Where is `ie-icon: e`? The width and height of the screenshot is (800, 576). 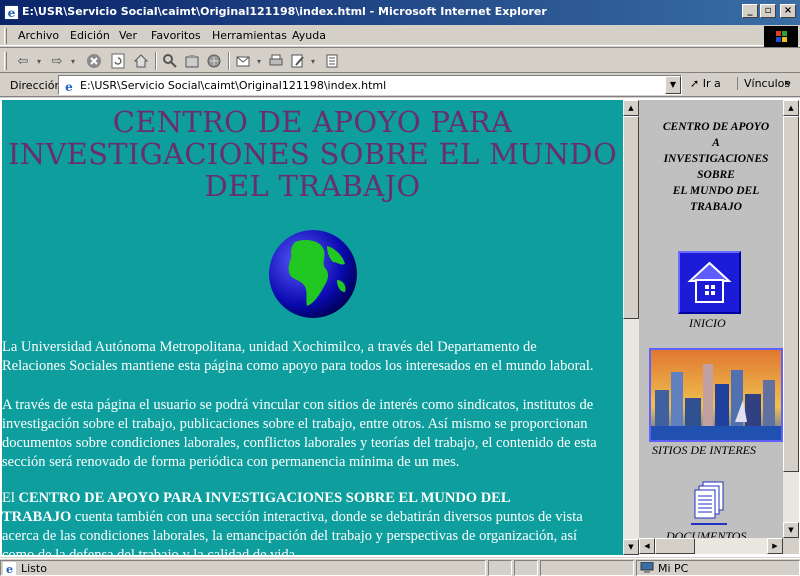
ie-icon: e is located at coordinates (11, 12).